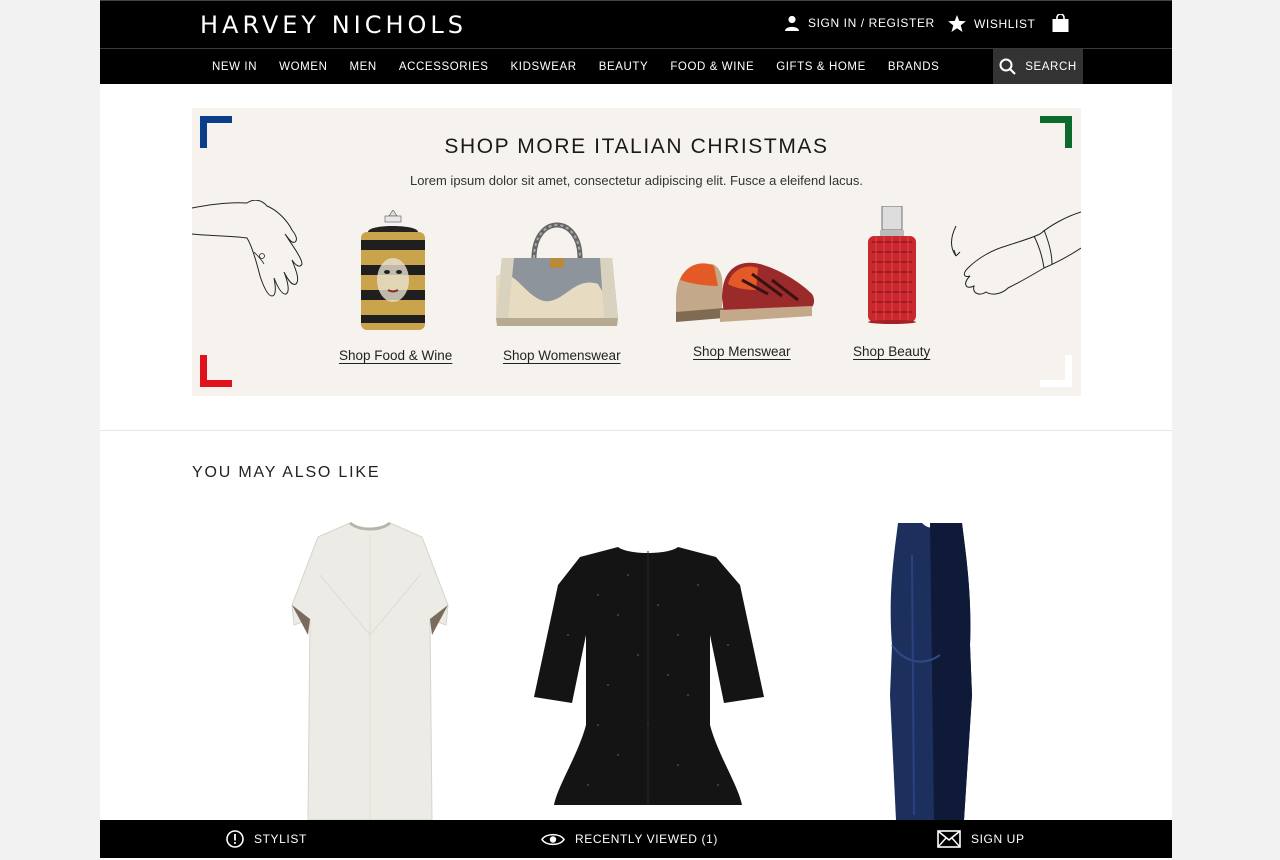 Image resolution: width=1280 pixels, height=860 pixels. What do you see at coordinates (744, 290) in the screenshot?
I see `sneakers-product` at bounding box center [744, 290].